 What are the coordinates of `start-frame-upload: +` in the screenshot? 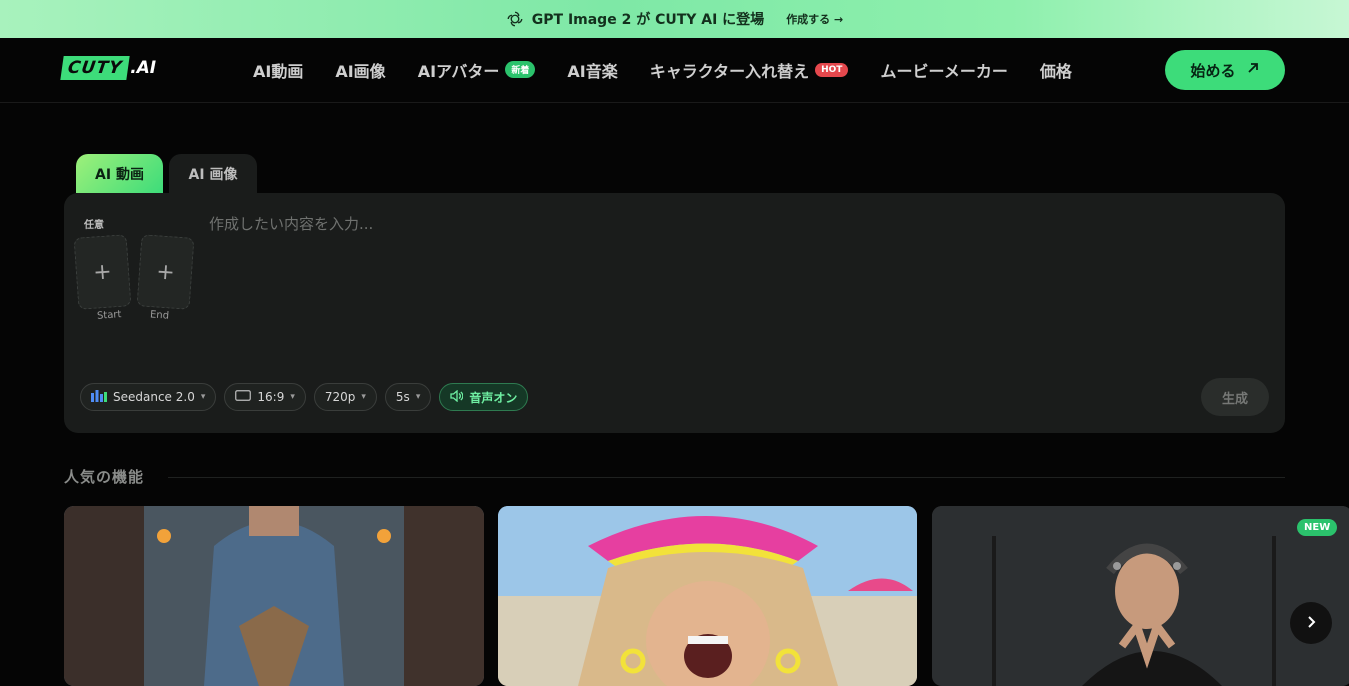 It's located at (102, 272).